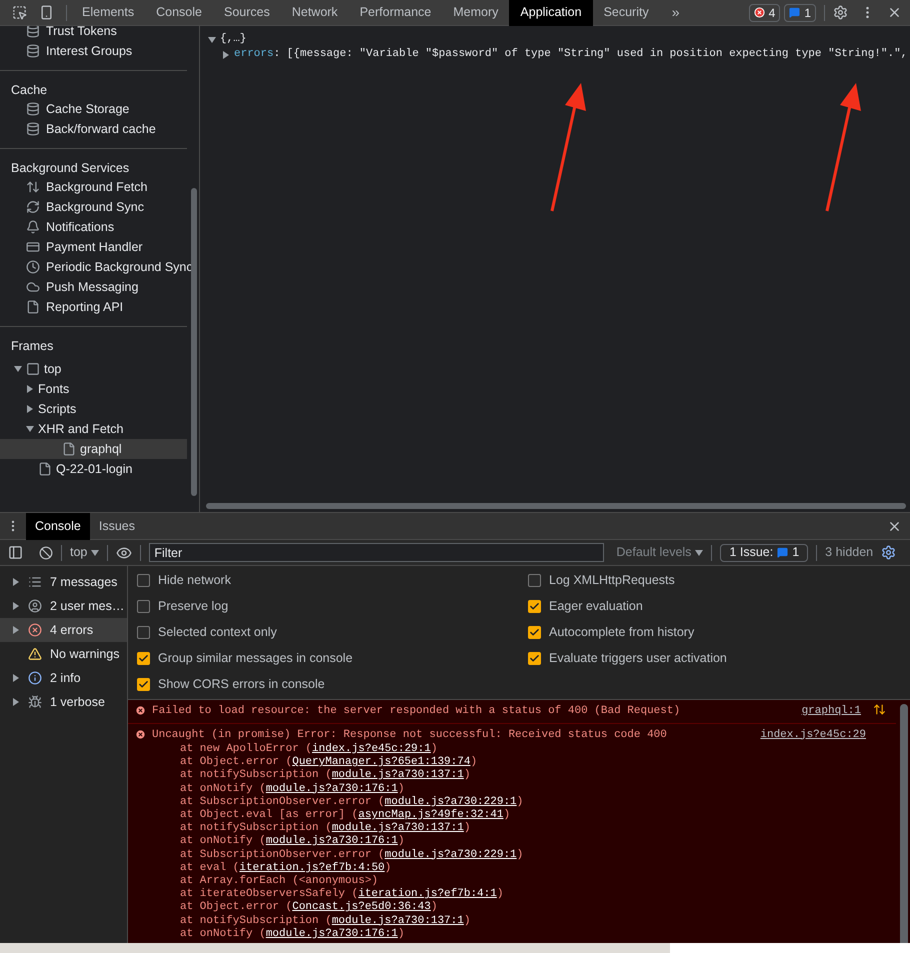  What do you see at coordinates (63, 654) in the screenshot?
I see `filter-item: No warnings` at bounding box center [63, 654].